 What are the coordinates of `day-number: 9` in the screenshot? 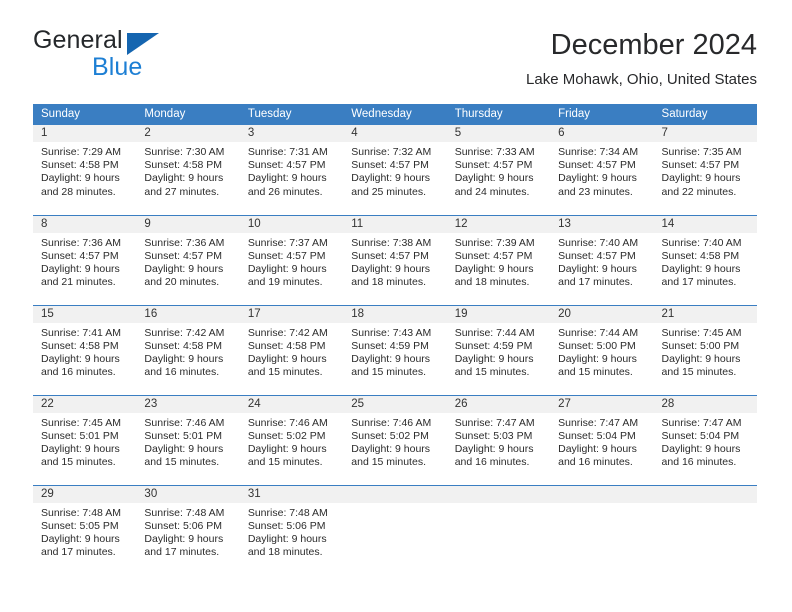 It's located at (188, 224).